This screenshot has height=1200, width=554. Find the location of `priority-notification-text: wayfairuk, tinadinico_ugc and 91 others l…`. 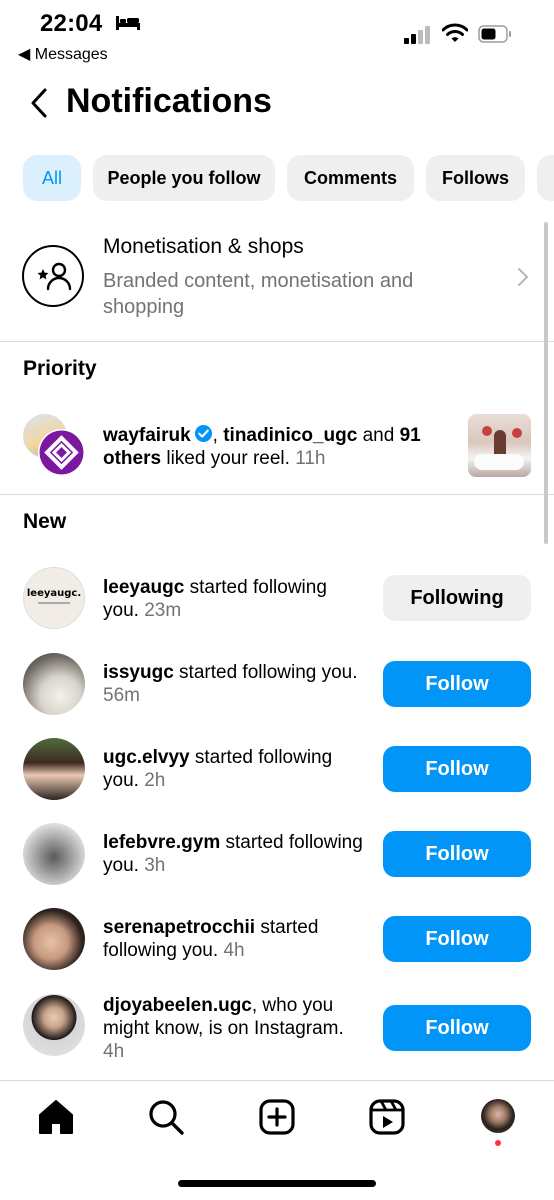

priority-notification-text: wayfairuk, tinadinico_ugc and 91 others l… is located at coordinates (275, 447).